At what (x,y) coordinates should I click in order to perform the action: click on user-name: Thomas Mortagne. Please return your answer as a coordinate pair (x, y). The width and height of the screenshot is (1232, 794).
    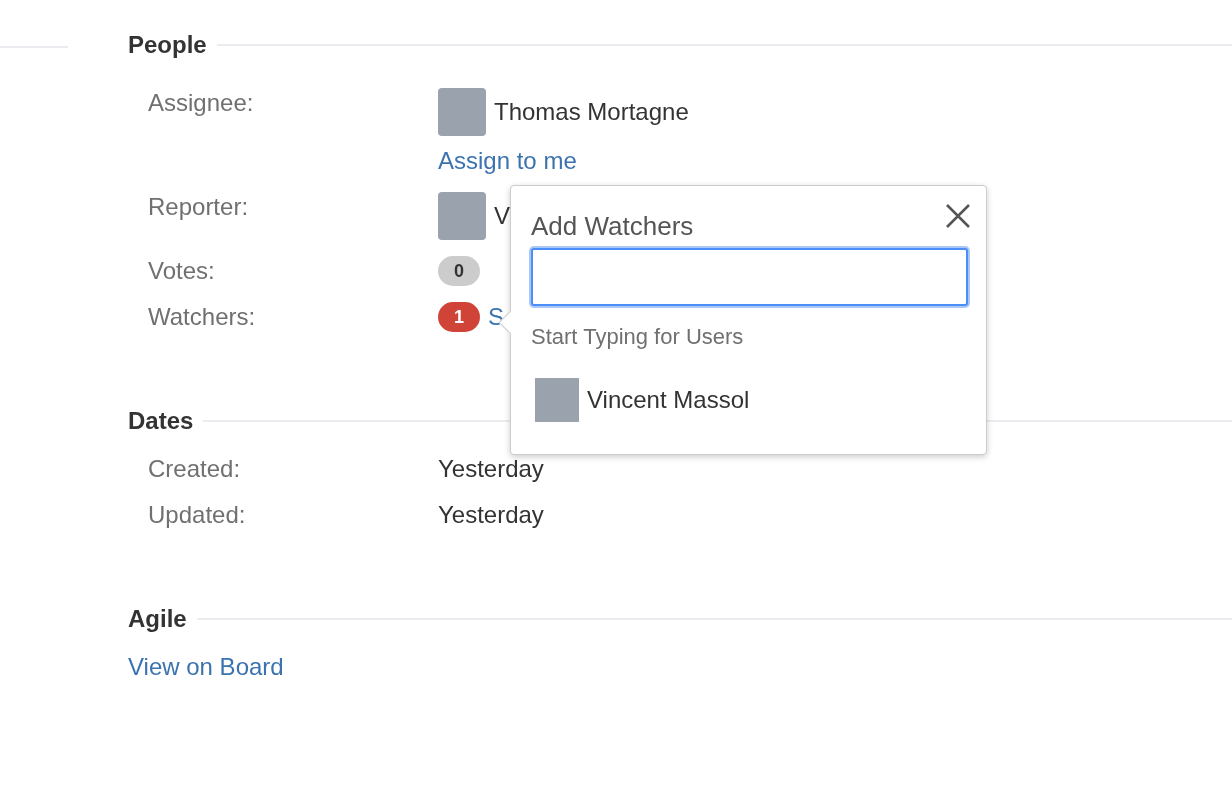
    Looking at the image, I should click on (591, 112).